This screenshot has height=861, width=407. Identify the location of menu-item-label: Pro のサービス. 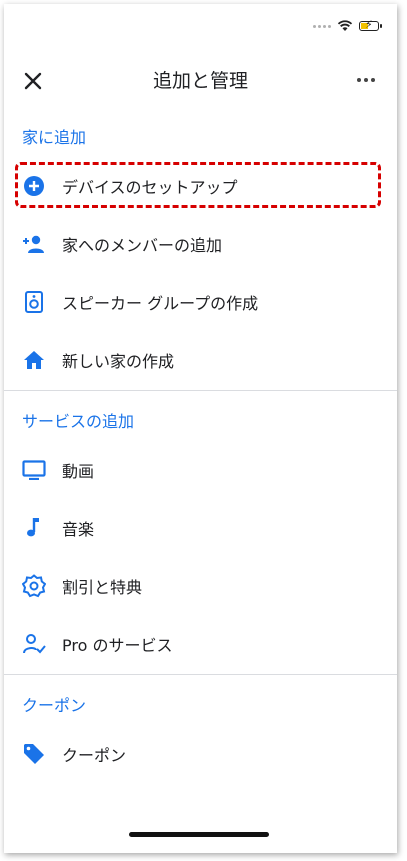
(117, 645).